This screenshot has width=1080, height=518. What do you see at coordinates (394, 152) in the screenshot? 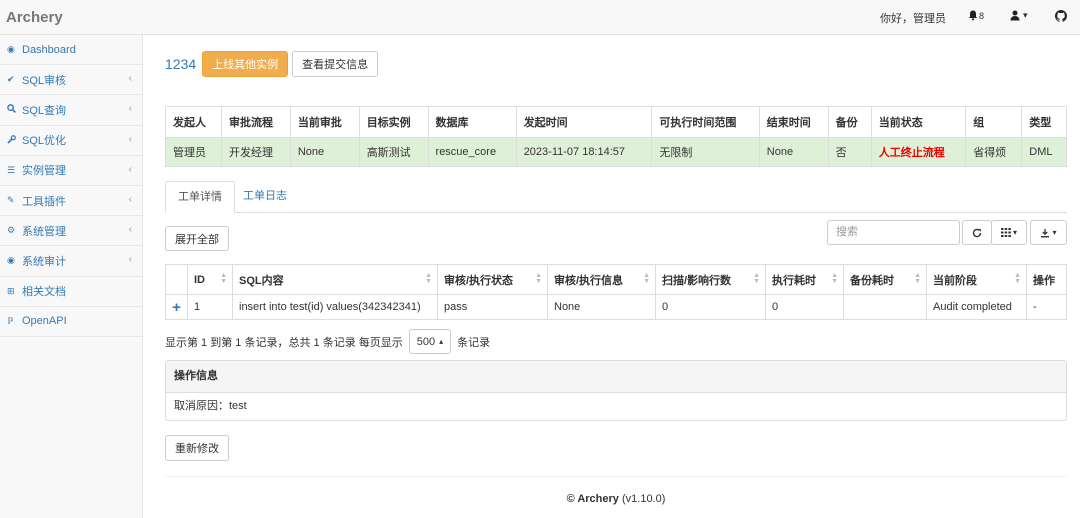
I see `cell-target-instance: 高斯测试` at bounding box center [394, 152].